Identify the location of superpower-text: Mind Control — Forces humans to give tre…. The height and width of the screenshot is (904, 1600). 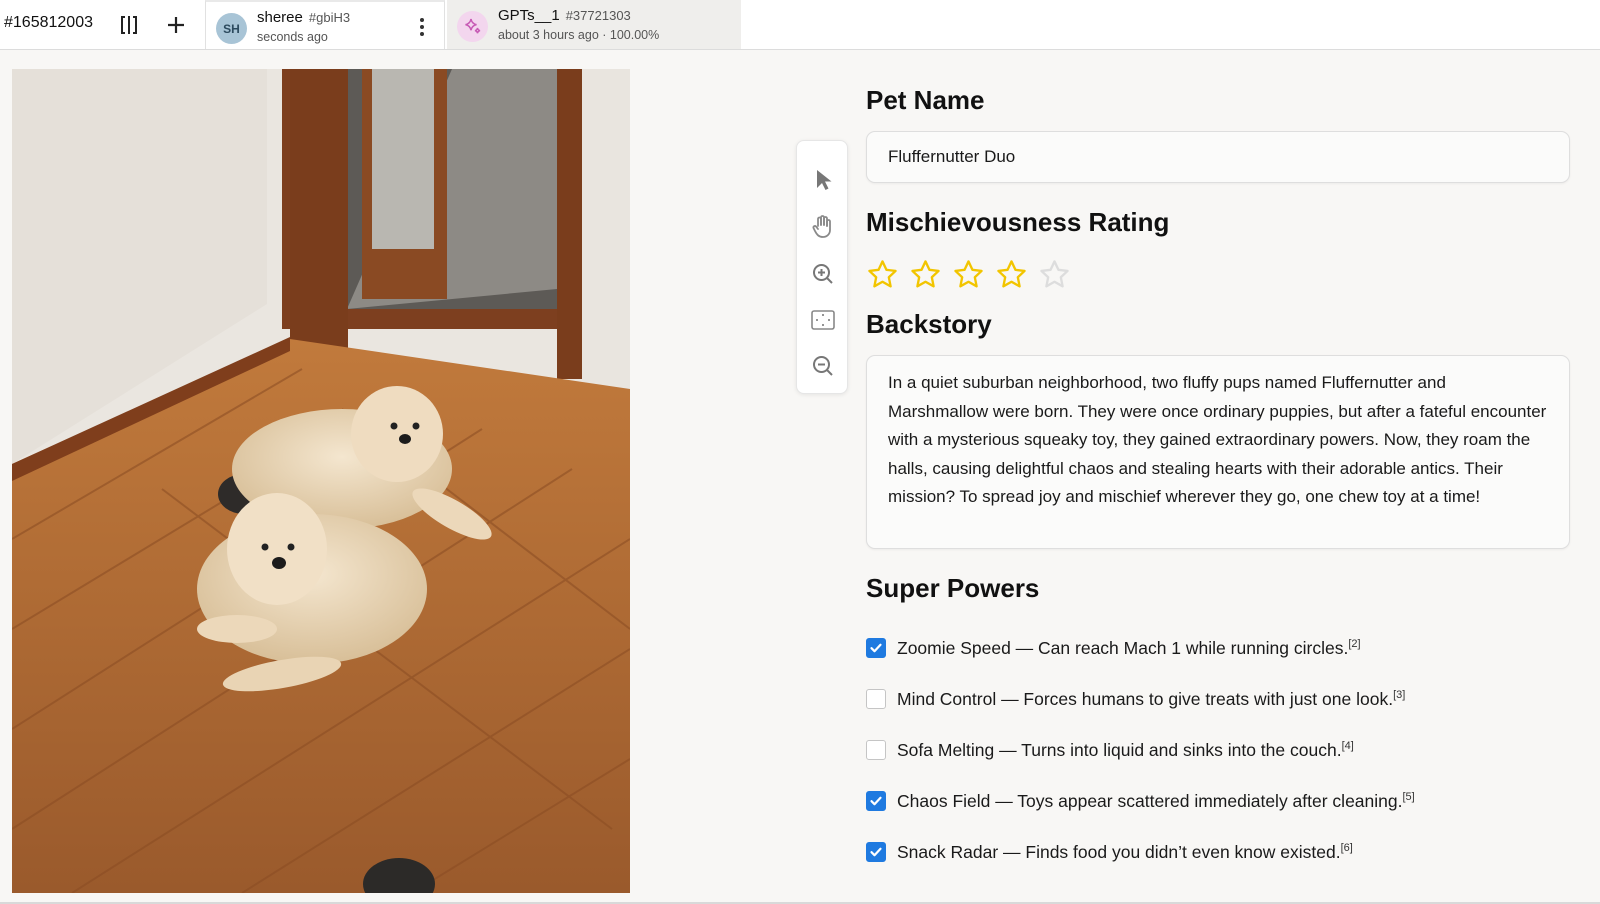
(1145, 698).